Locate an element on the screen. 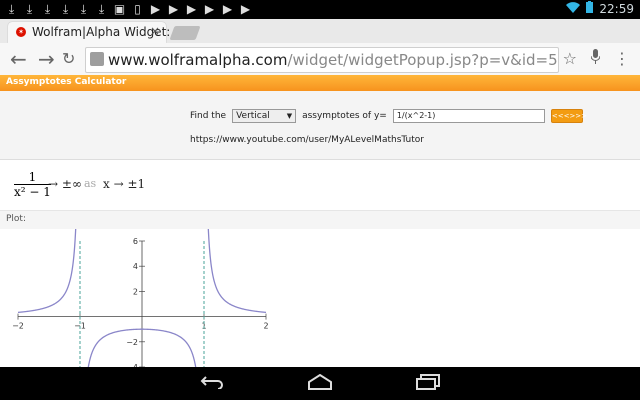 This screenshot has width=640, height=400. recents-nav-icon is located at coordinates (428, 384).